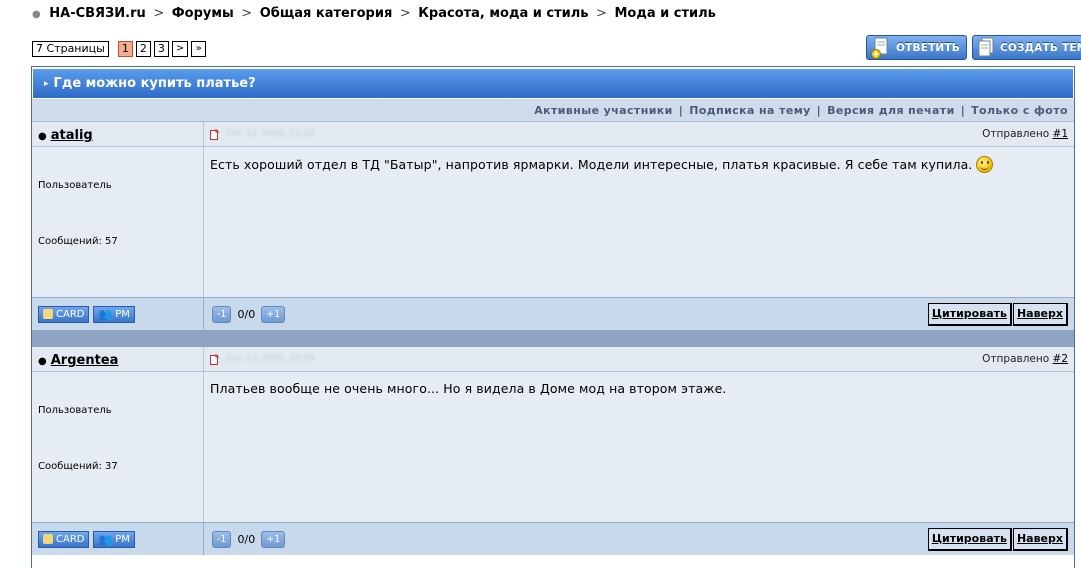 This screenshot has height=568, width=1081. What do you see at coordinates (180, 49) in the screenshot?
I see `next-page-button: >` at bounding box center [180, 49].